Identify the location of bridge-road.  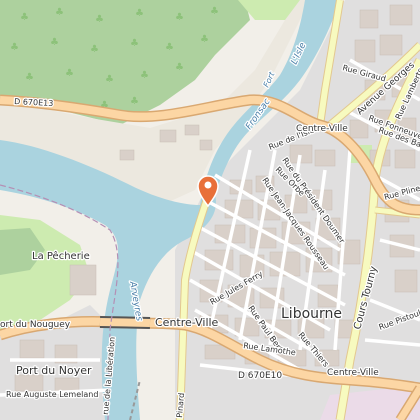
(125, 322).